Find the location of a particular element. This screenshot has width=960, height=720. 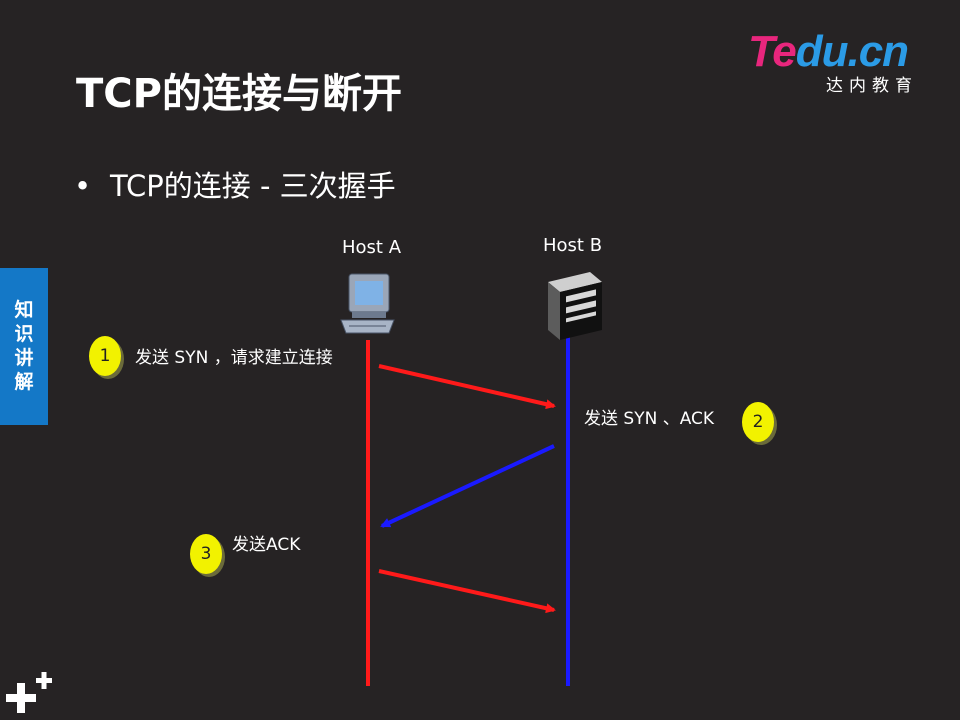

step-1-text: 发送 SYN ，请求建立连接 is located at coordinates (234, 358).